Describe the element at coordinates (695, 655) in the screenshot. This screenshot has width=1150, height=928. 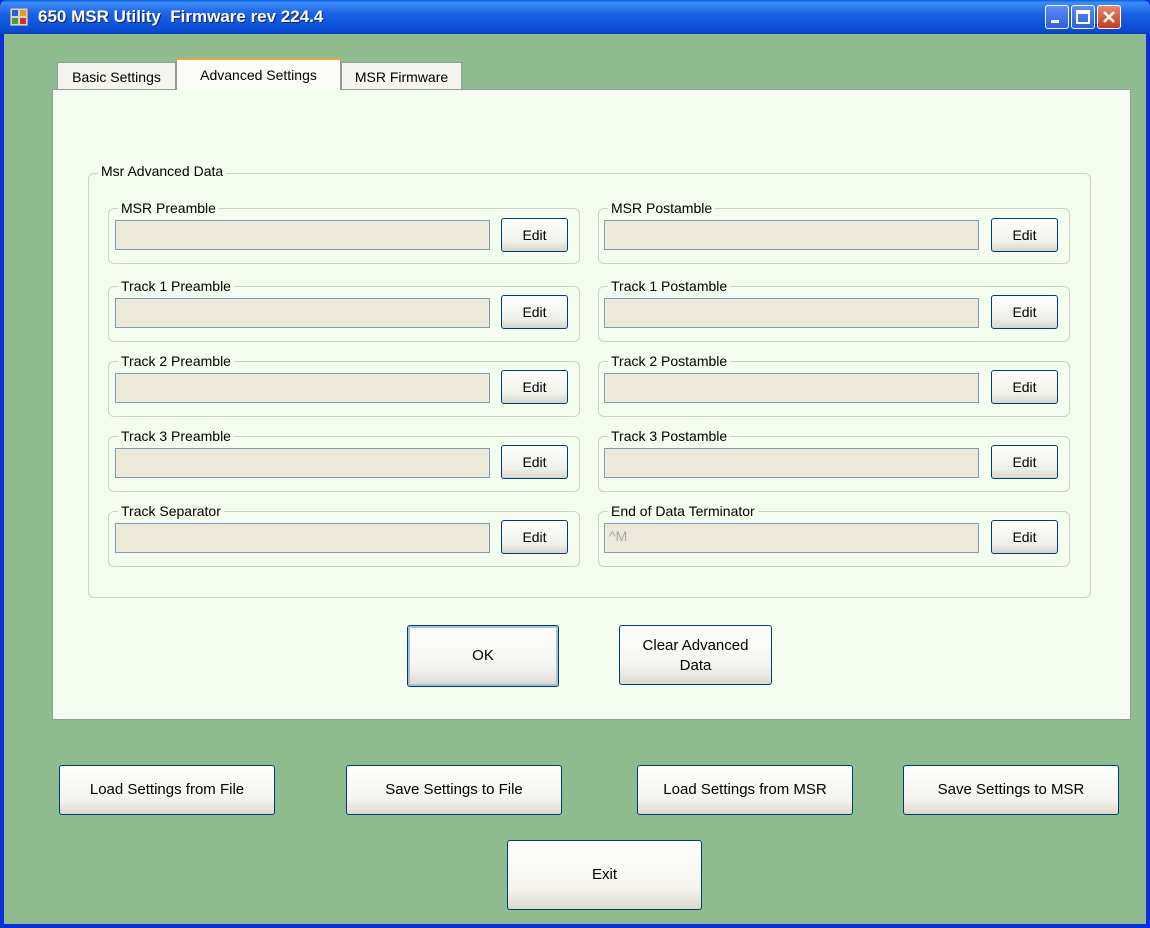
I see `clear-advanced-data-button: Clear Advanced Data` at that location.